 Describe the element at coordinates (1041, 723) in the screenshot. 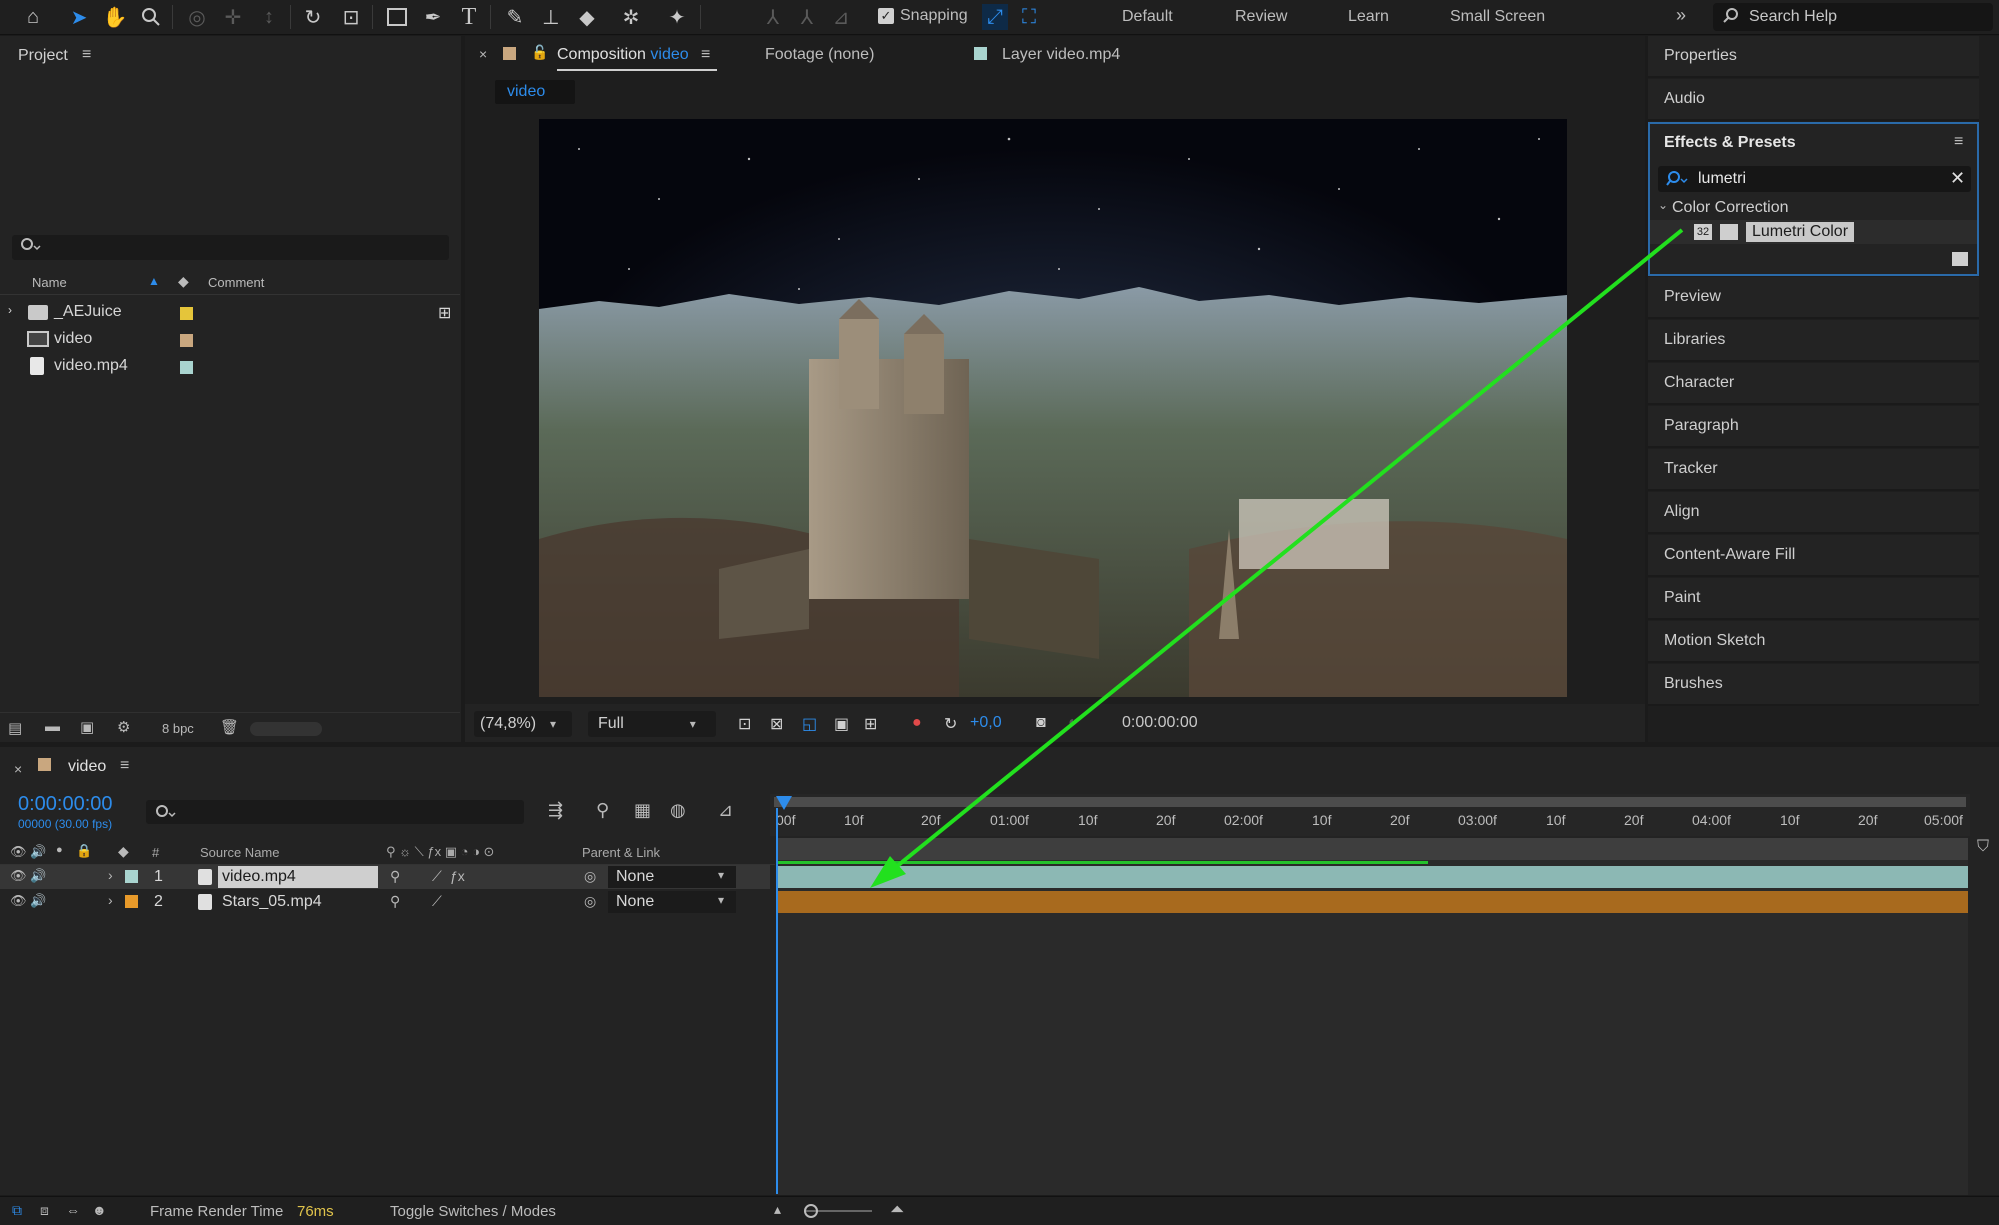

I see `snapshot-camera-icon: ◙` at that location.